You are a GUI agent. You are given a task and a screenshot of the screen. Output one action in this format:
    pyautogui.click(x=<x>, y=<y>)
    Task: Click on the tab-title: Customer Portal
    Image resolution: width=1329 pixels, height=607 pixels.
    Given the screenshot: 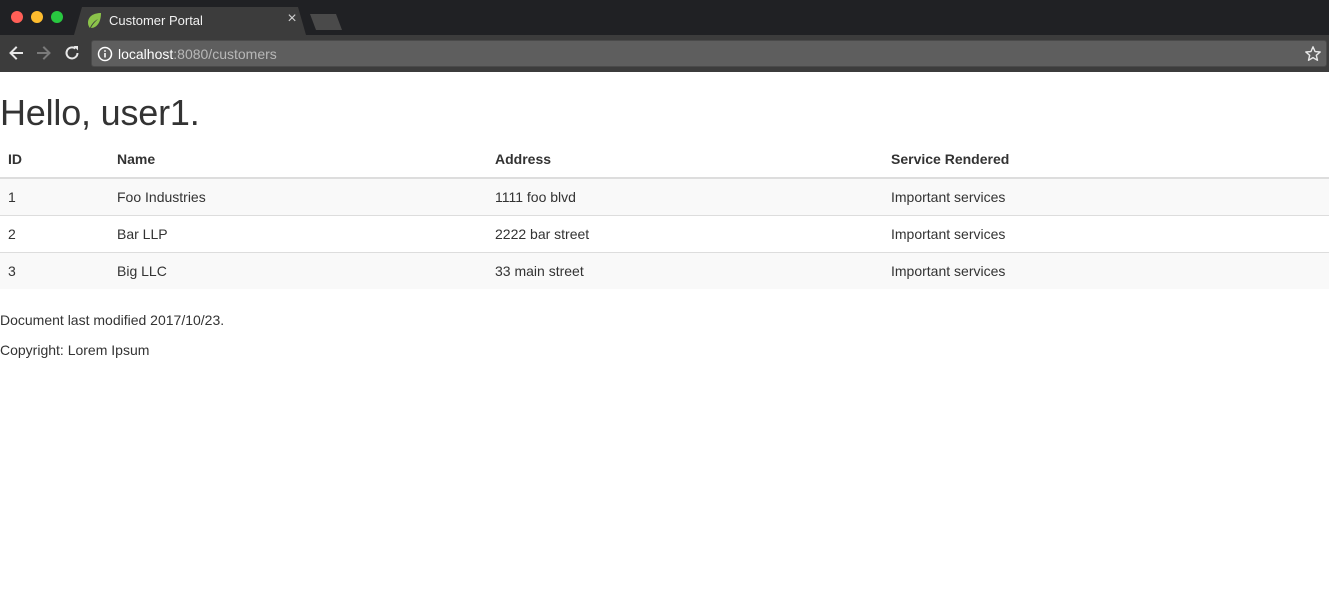 What is the action you would take?
    pyautogui.click(x=156, y=20)
    